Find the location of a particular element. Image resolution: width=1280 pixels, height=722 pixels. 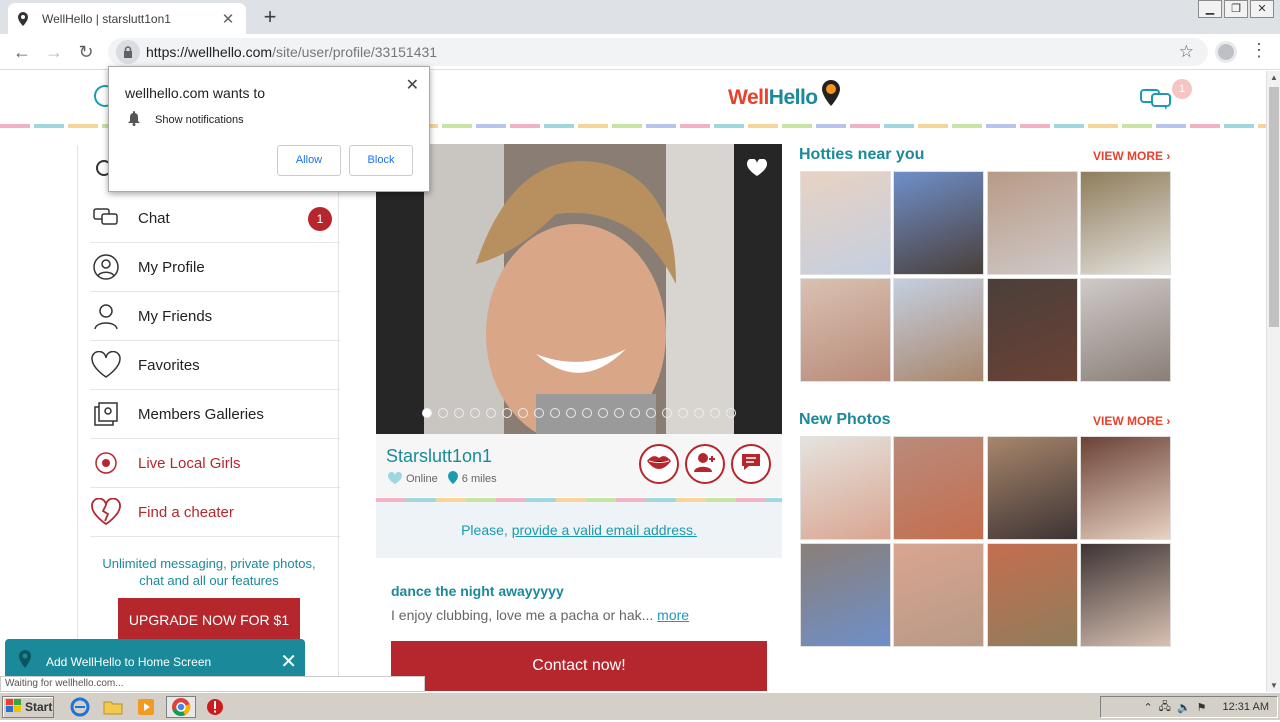

new-photos-view-more-link: VIEW MORE › is located at coordinates (1131, 421).